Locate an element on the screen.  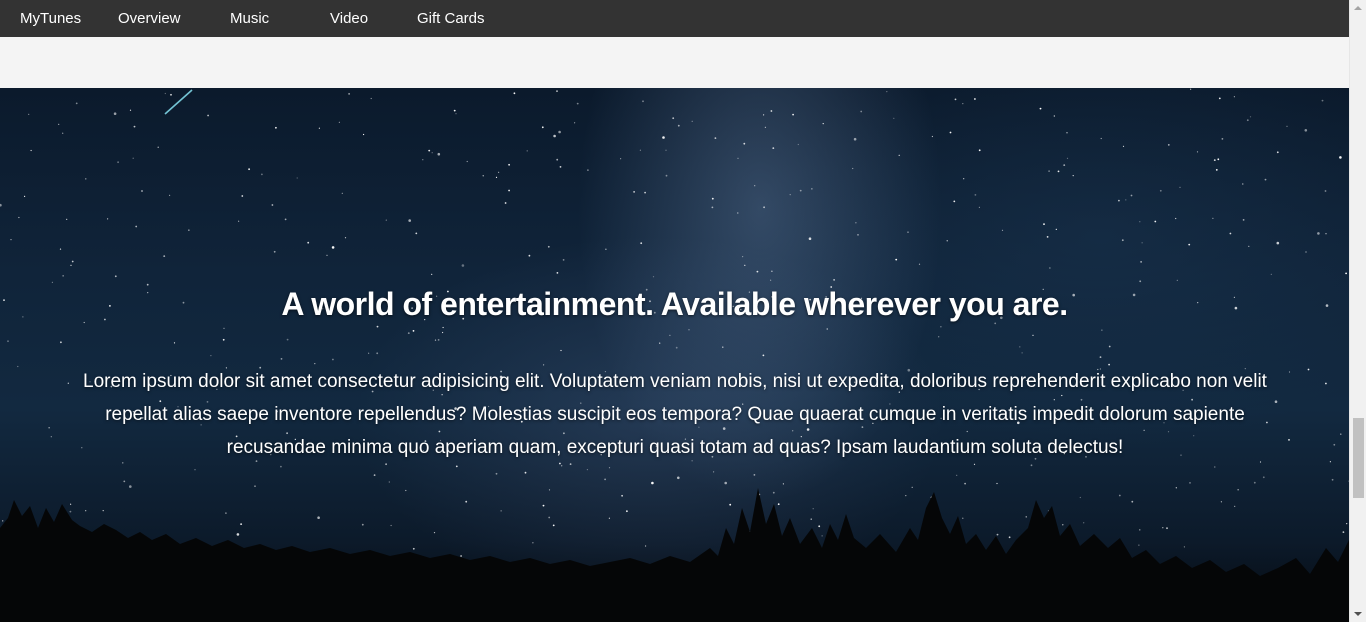
brand-link: MyTunes is located at coordinates (50, 18).